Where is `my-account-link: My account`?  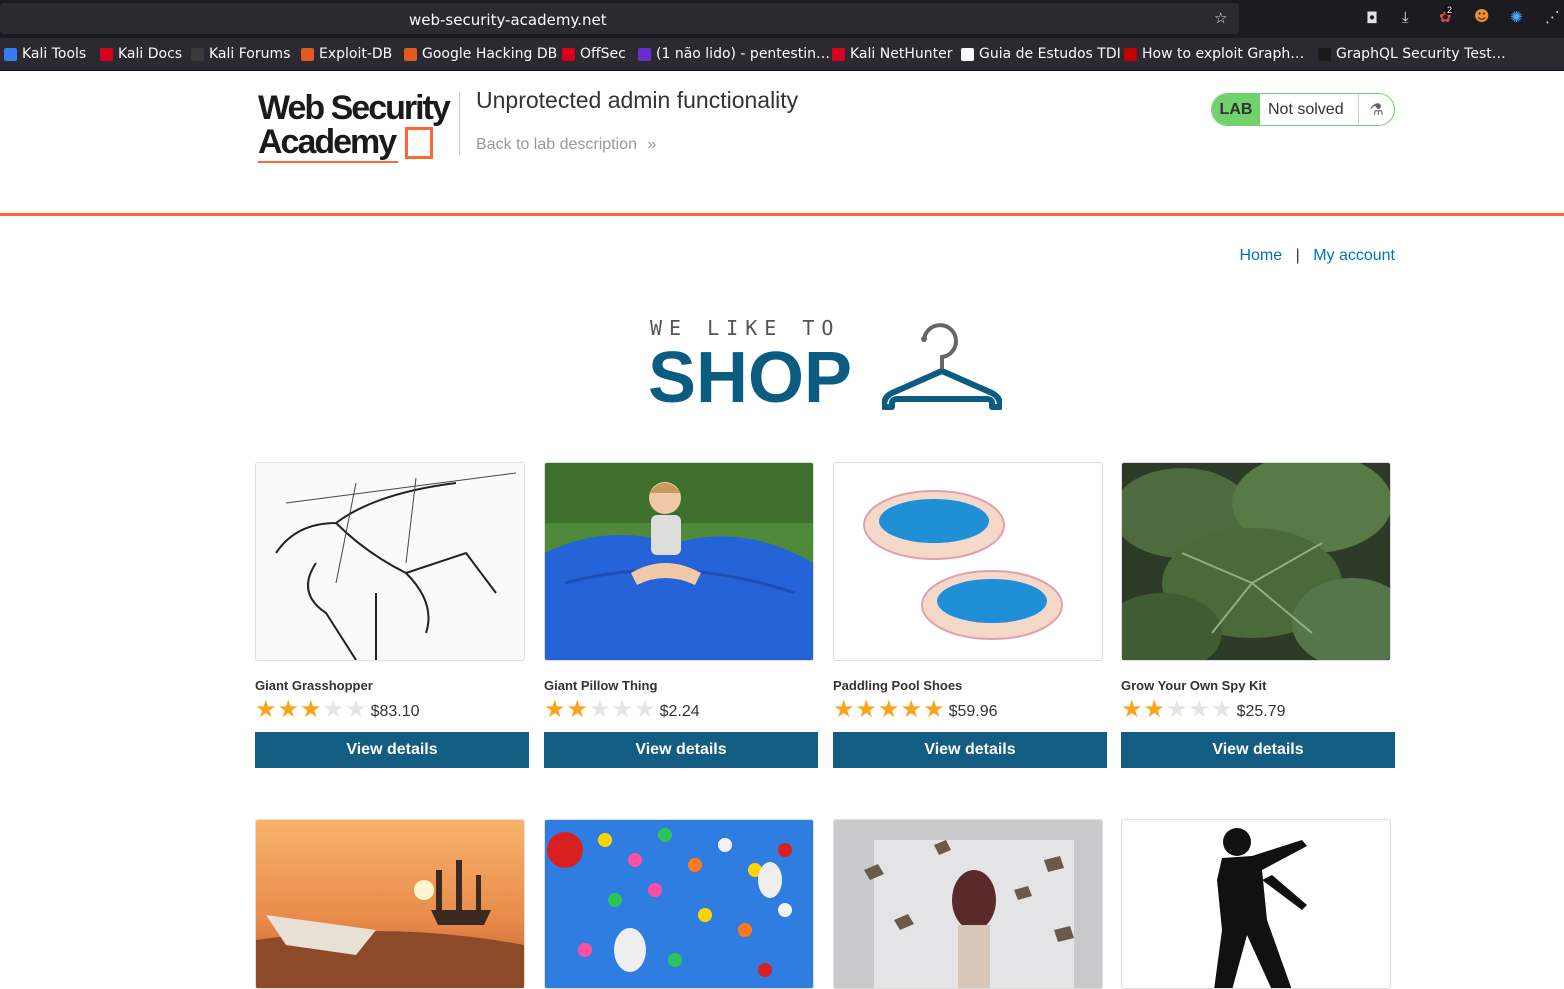
my-account-link: My account is located at coordinates (1354, 255).